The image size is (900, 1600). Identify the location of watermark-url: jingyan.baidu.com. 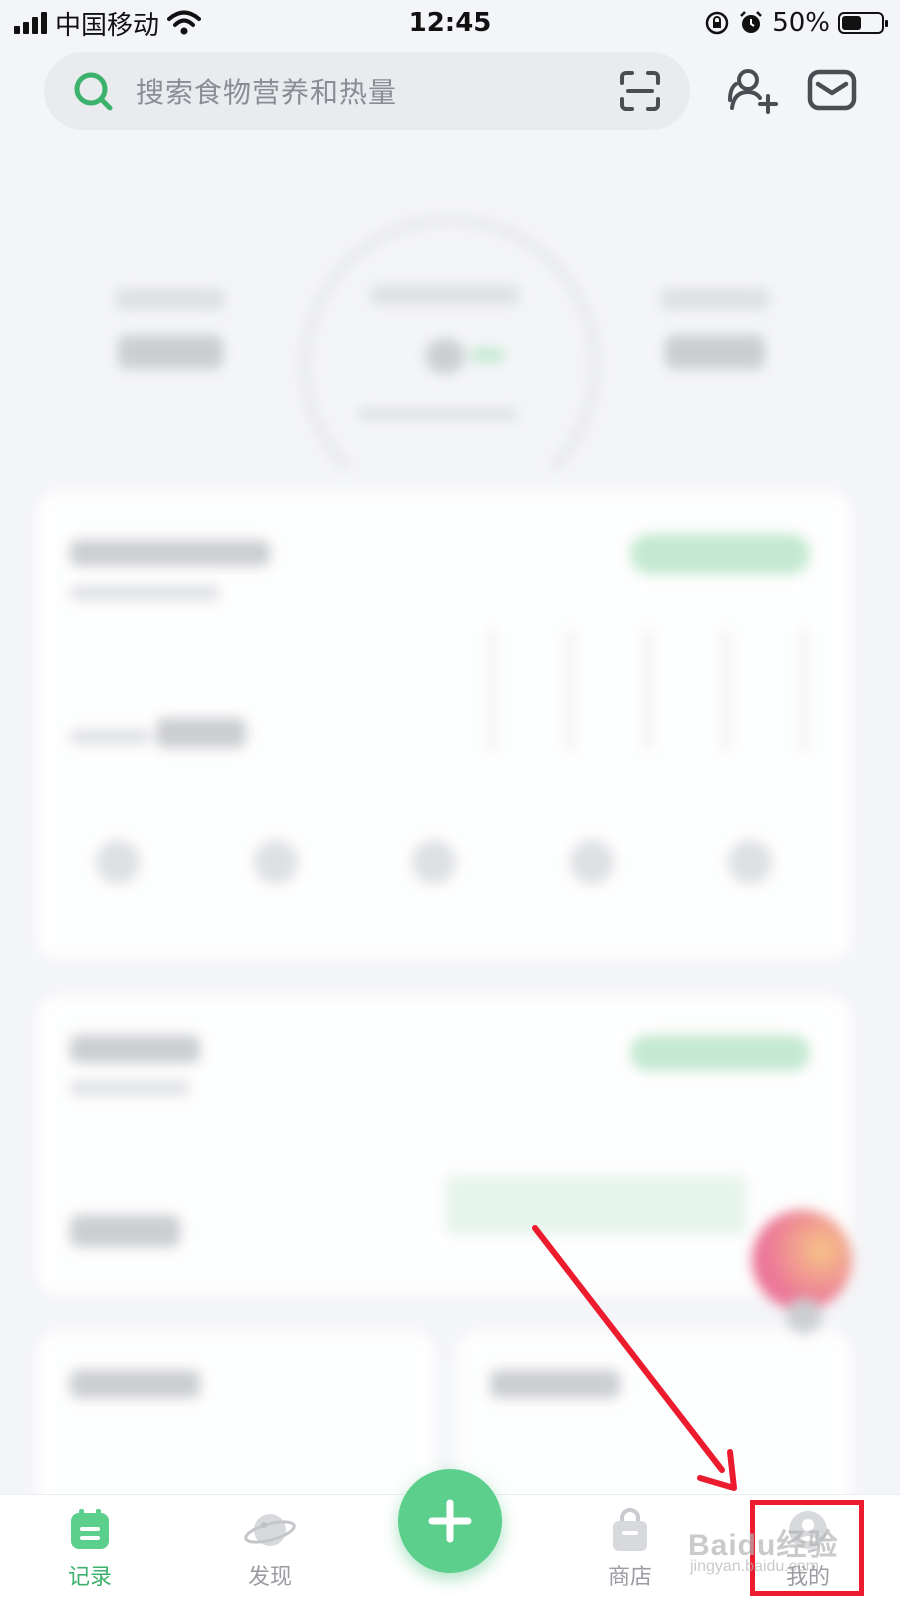
(754, 1566).